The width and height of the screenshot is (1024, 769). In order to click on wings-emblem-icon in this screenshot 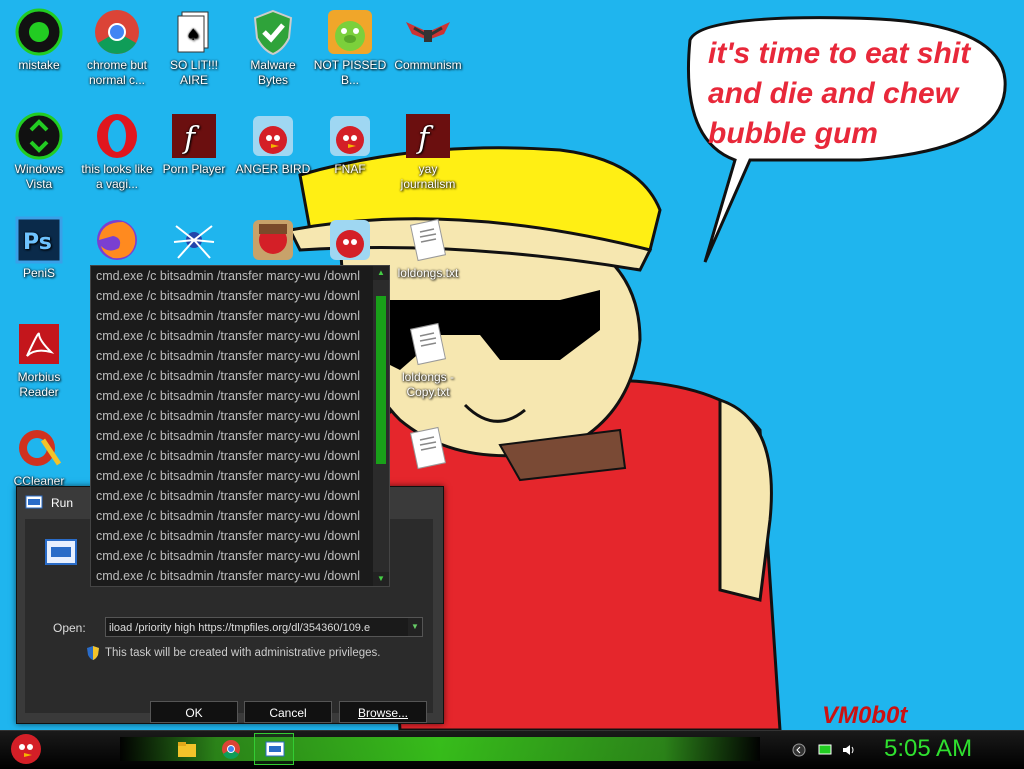, I will do `click(428, 32)`.